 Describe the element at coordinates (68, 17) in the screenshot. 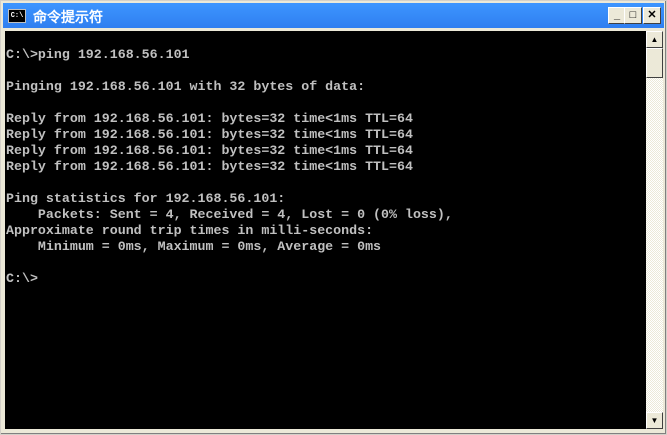

I see `window-title: 命令提示符` at that location.